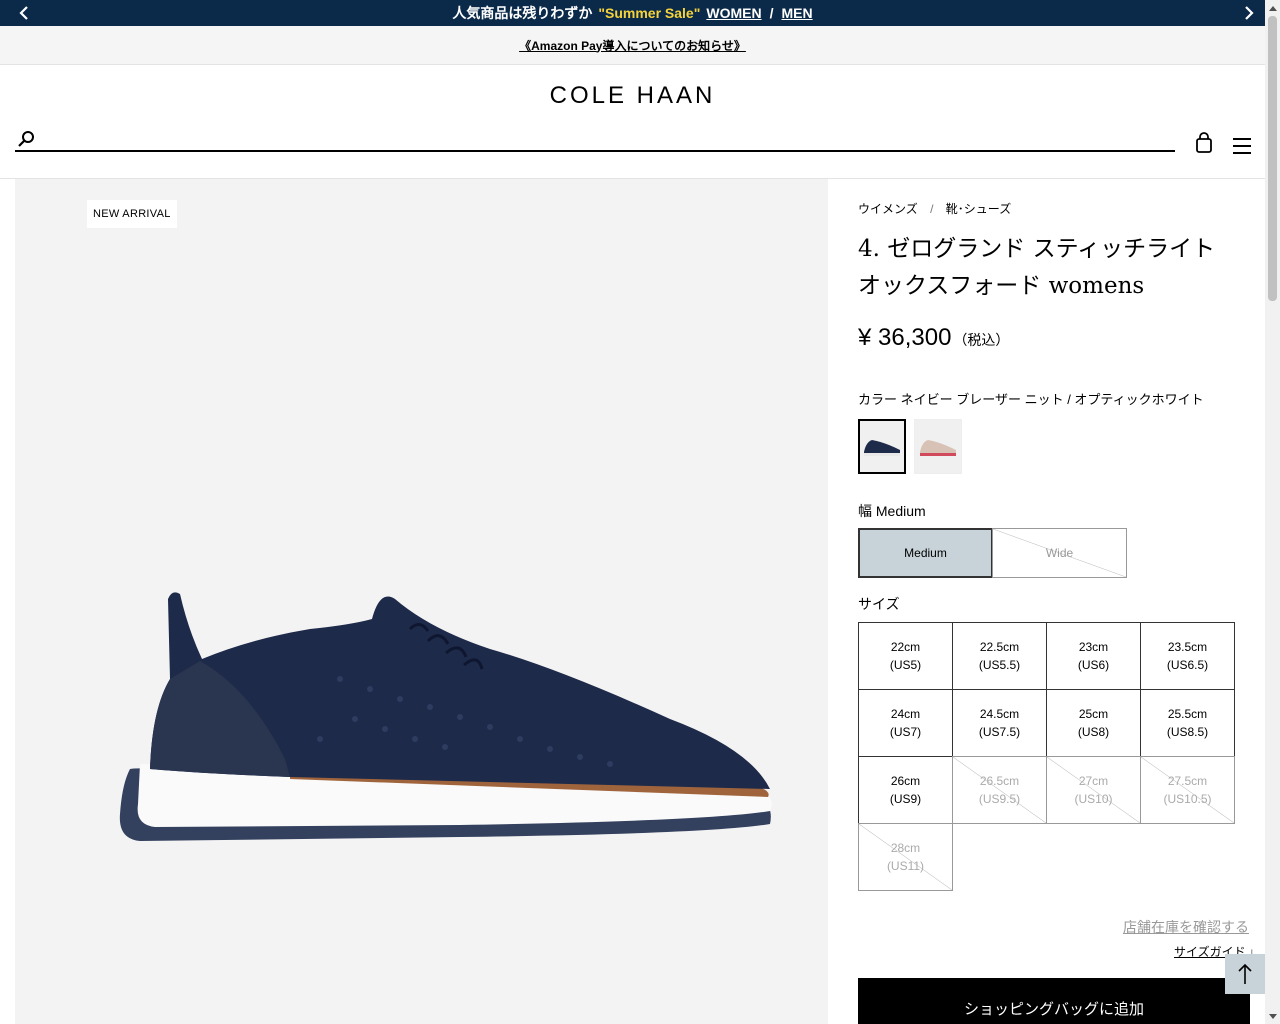 This screenshot has height=1024, width=1280. Describe the element at coordinates (1187, 665) in the screenshot. I see `size-us: (US6.5)` at that location.